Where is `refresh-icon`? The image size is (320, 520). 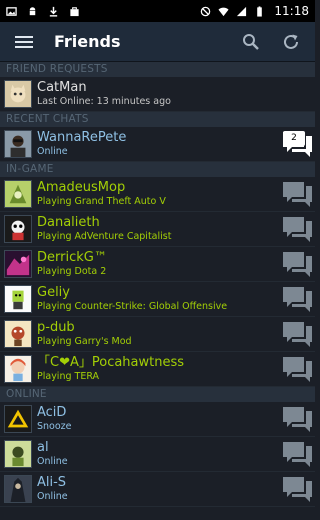
refresh-icon is located at coordinates (291, 41).